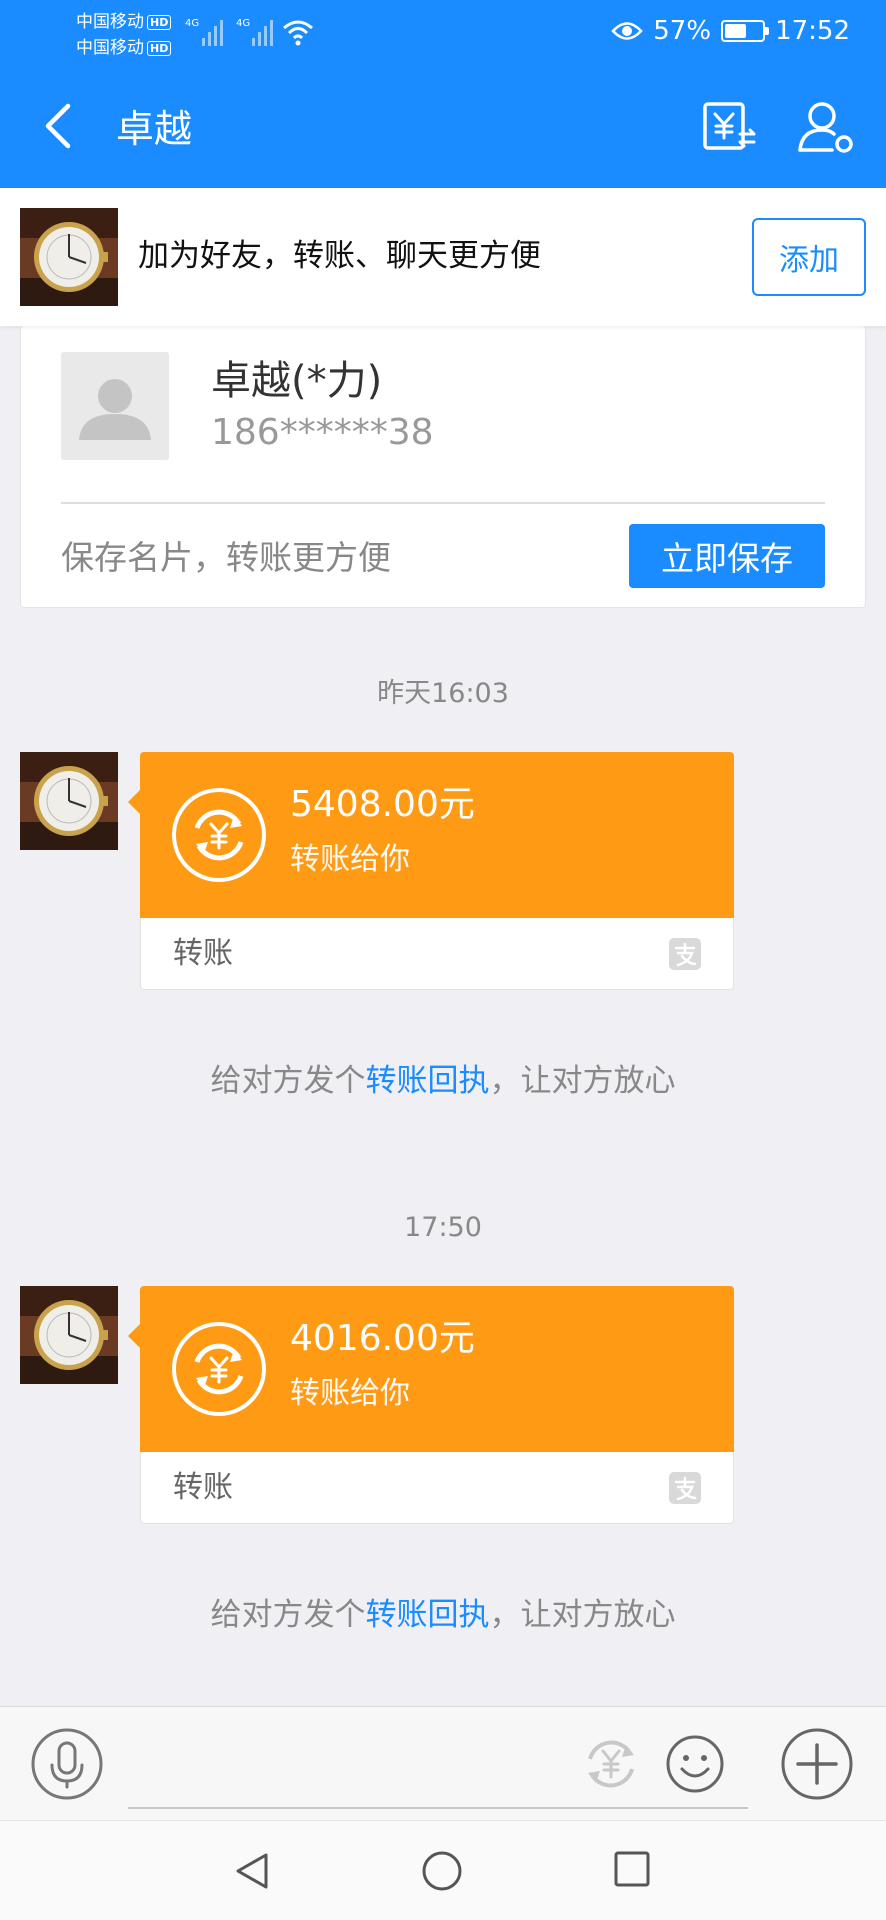 The height and width of the screenshot is (1920, 886). What do you see at coordinates (745, 31) in the screenshot?
I see `battery-icon` at bounding box center [745, 31].